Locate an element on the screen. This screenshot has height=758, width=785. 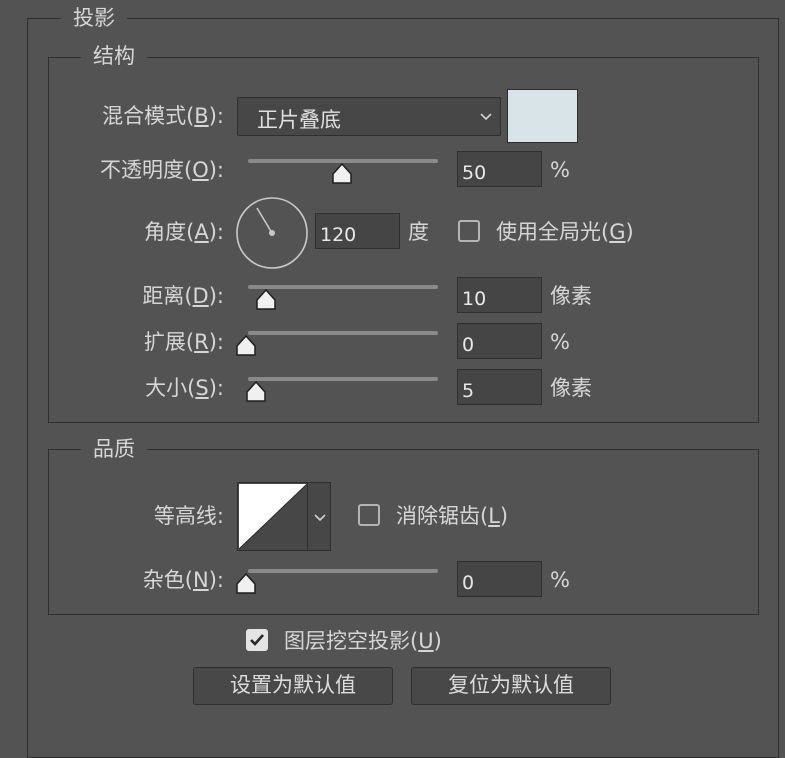
distance-label: 距离(D): is located at coordinates (183, 296).